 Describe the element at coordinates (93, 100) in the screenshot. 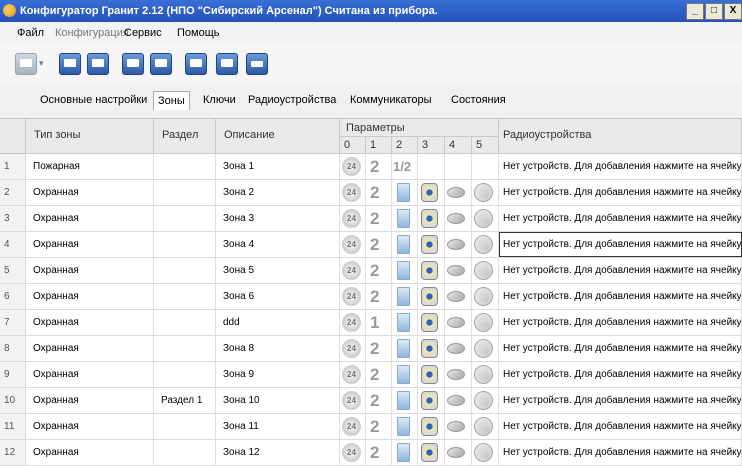

I see `tab-basic-settings: Основные настройки` at that location.